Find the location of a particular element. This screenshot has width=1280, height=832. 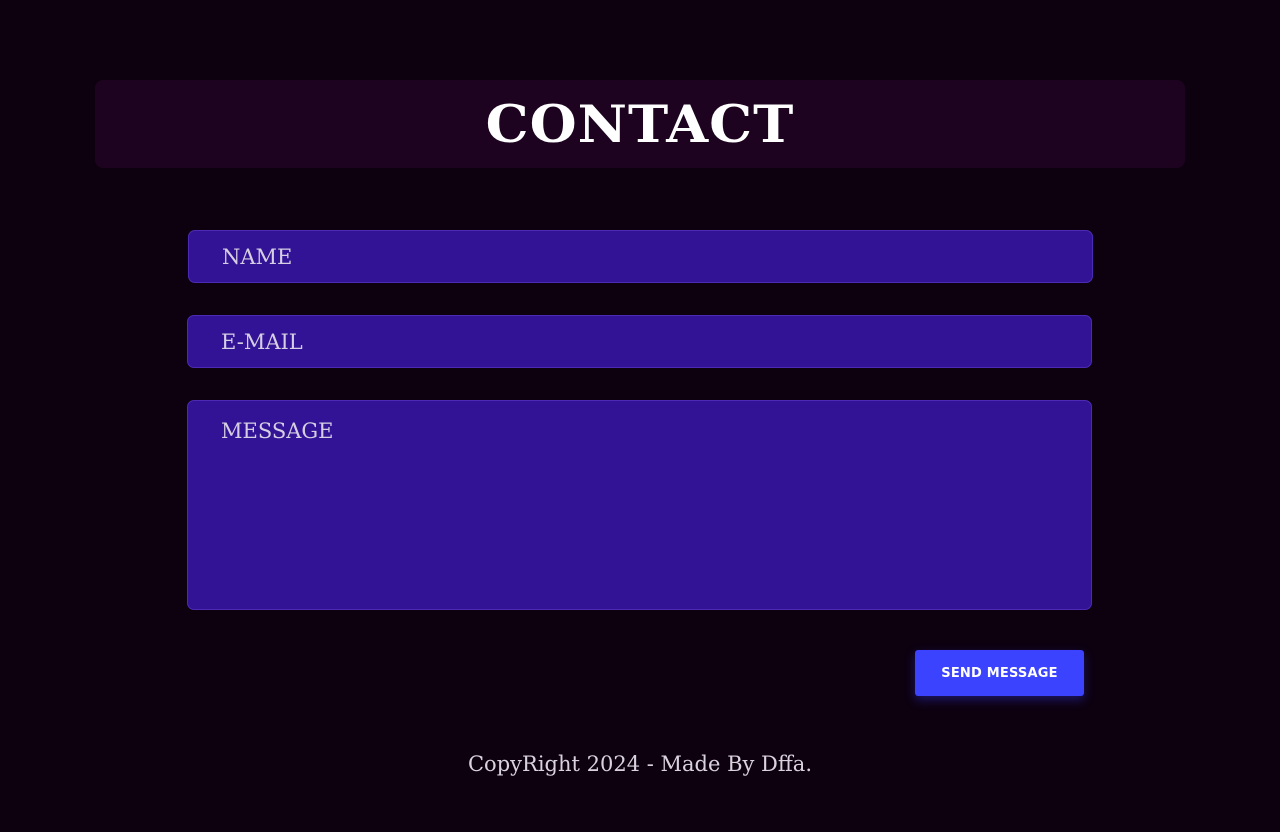

footer-copyright: CopyRight 2024 - Made By Dffa. is located at coordinates (639, 764).